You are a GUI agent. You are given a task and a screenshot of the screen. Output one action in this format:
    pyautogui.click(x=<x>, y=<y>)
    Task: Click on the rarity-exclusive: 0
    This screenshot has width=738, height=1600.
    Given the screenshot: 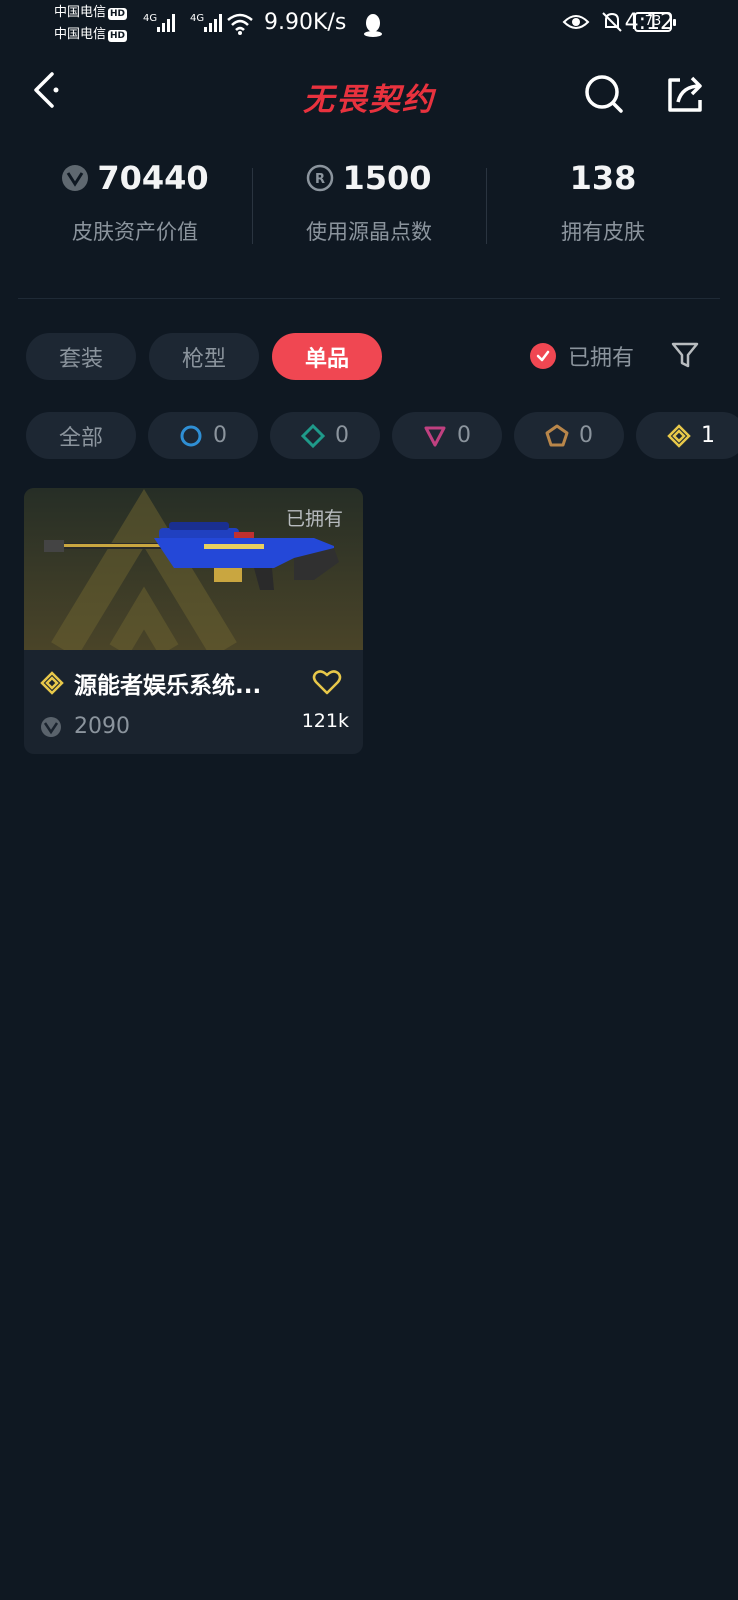 What is the action you would take?
    pyautogui.click(x=569, y=435)
    